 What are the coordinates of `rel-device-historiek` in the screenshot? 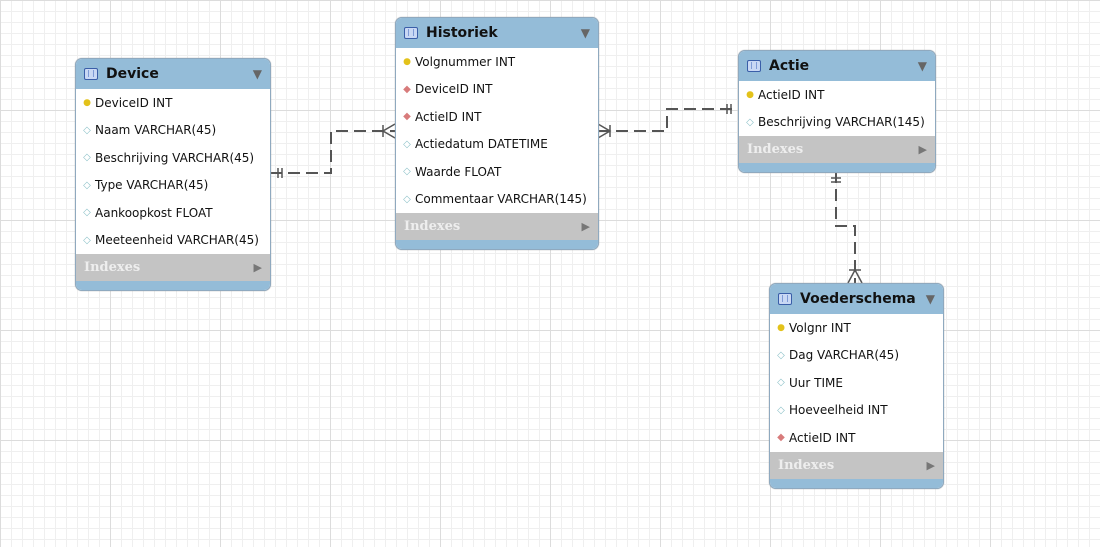 It's located at (332, 152).